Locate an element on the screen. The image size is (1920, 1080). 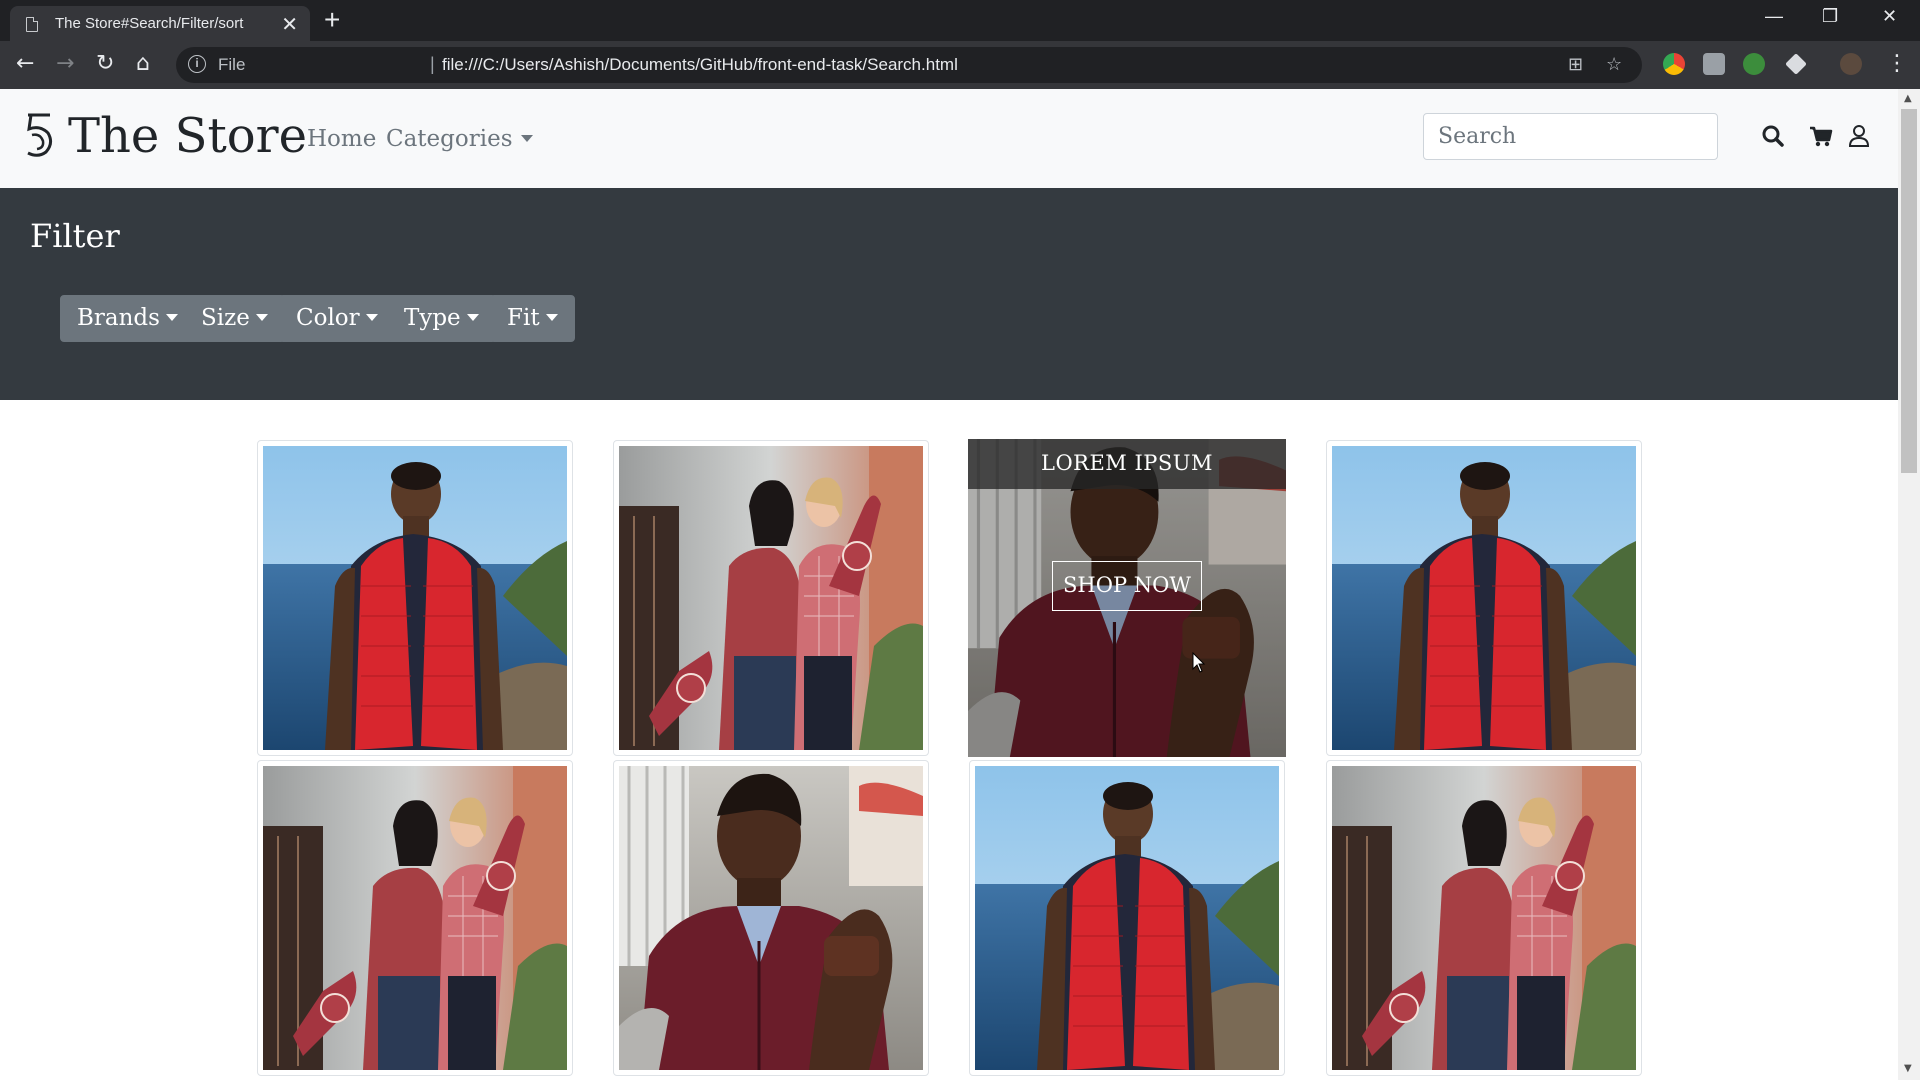
fit-filter-button: Fit is located at coordinates (532, 318).